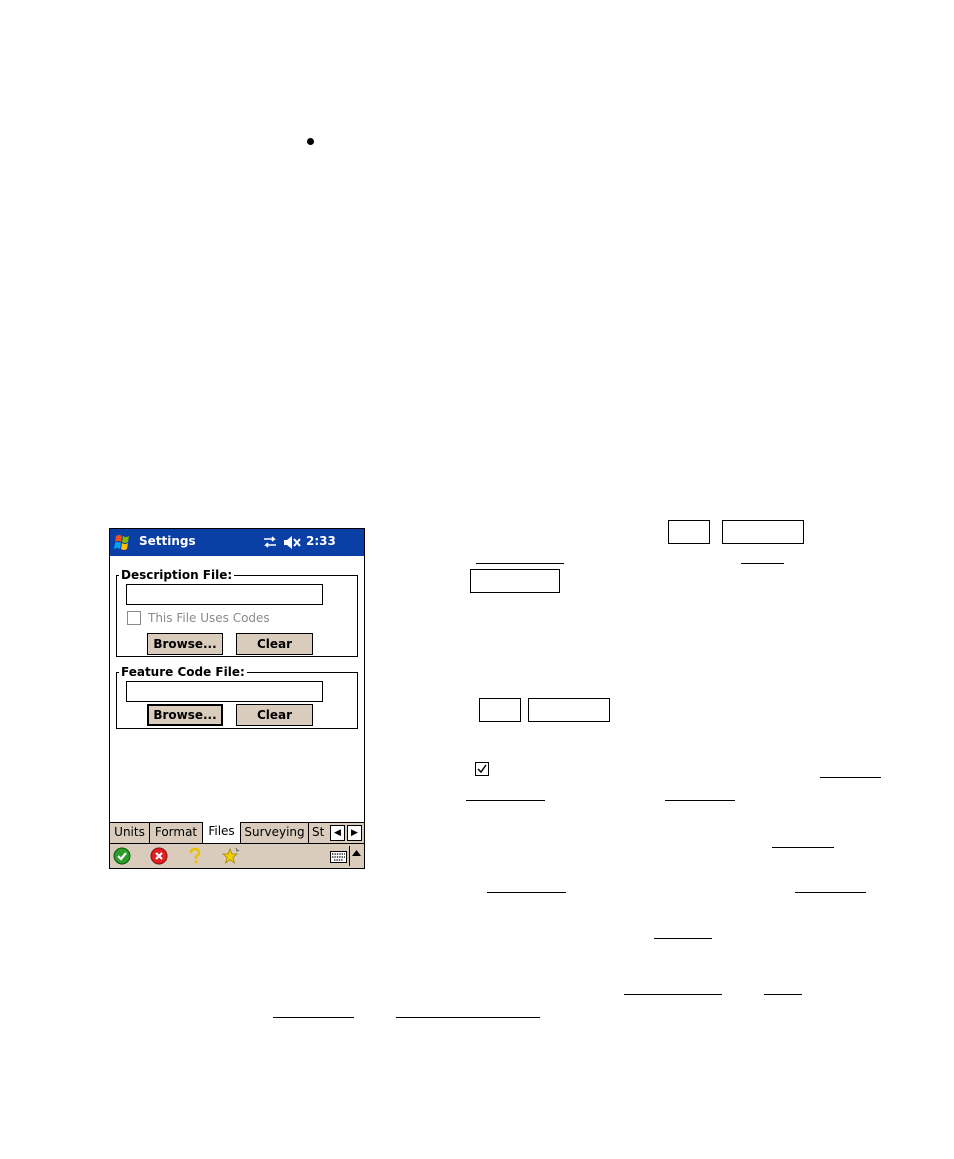  Describe the element at coordinates (292, 542) in the screenshot. I see `speaker-muted-icon` at that location.